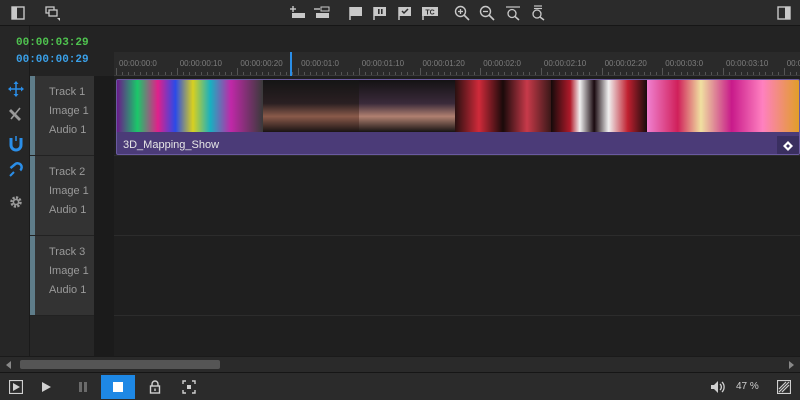 The width and height of the screenshot is (800, 400). Describe the element at coordinates (383, 63) in the screenshot. I see `ruler-label: 00:00:01:10` at that location.